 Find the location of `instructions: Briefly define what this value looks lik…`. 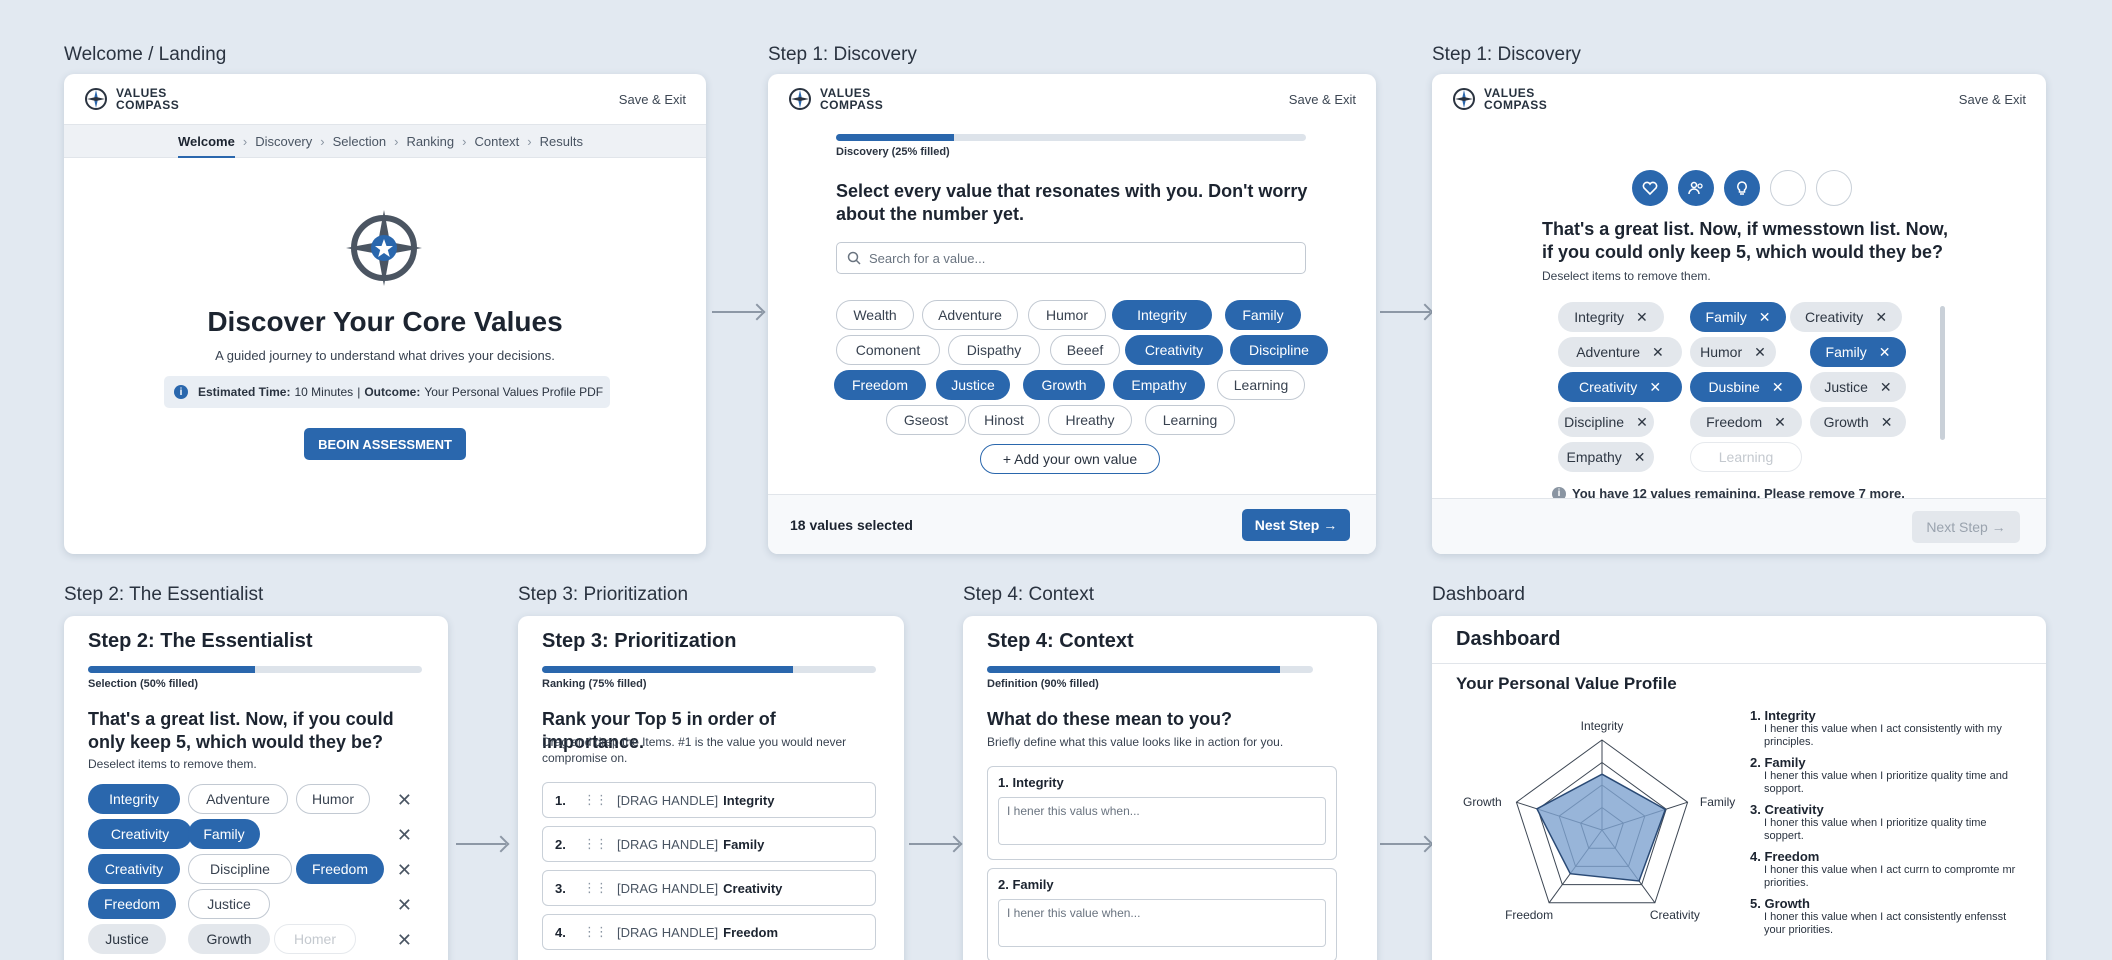

instructions: Briefly define what this value looks lik… is located at coordinates (1135, 742).